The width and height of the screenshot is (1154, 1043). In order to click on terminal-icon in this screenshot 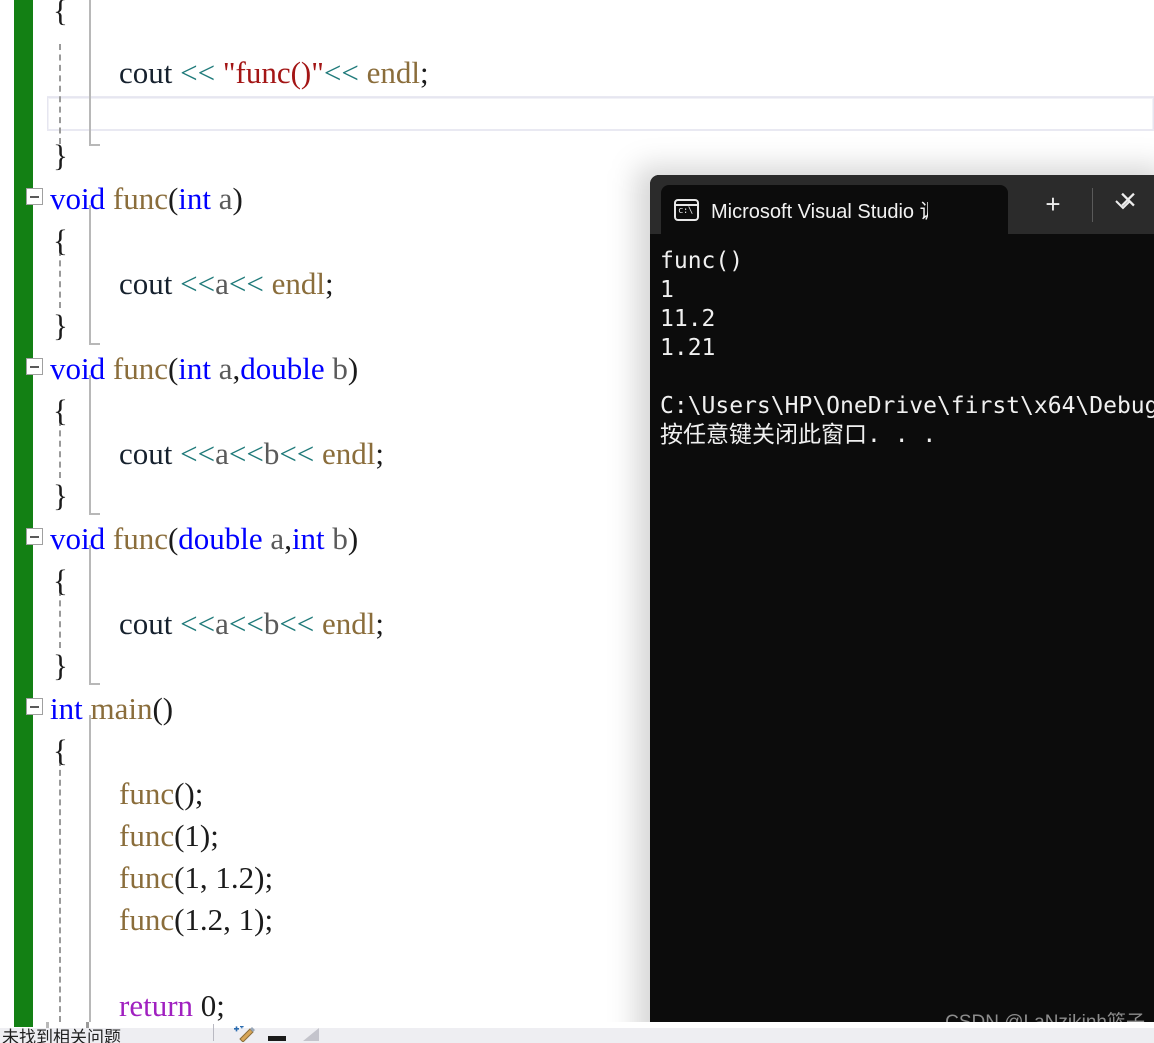, I will do `click(686, 209)`.